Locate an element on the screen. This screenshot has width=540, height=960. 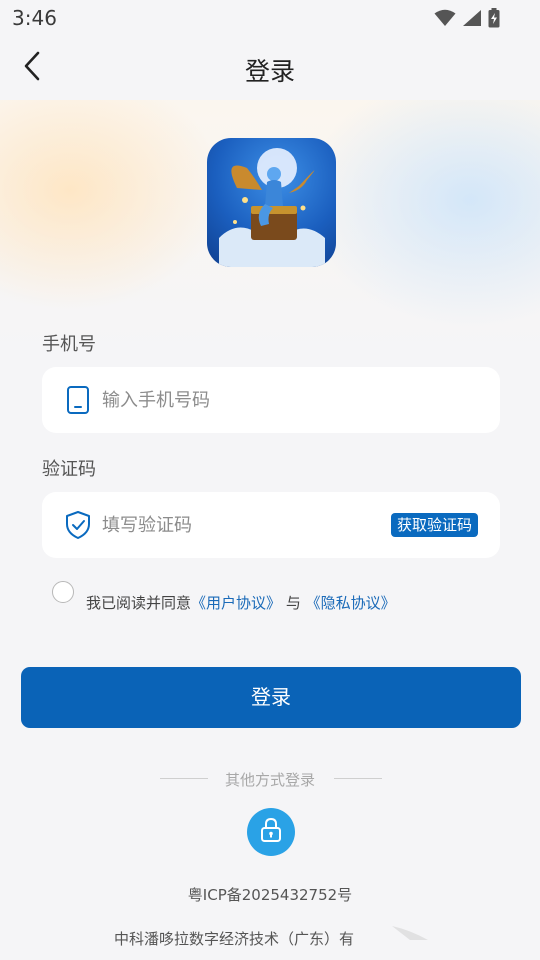
wifi-icon is located at coordinates (445, 18).